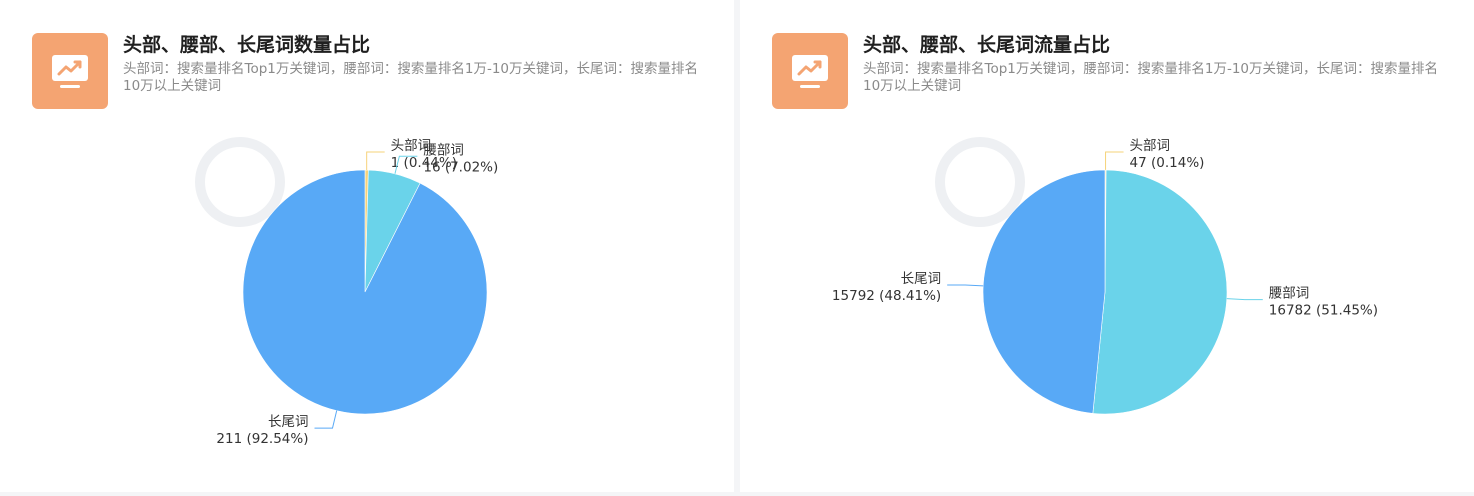 Image resolution: width=1474 pixels, height=496 pixels. I want to click on slice-value-label: 16782 (51.45%), so click(1323, 311).